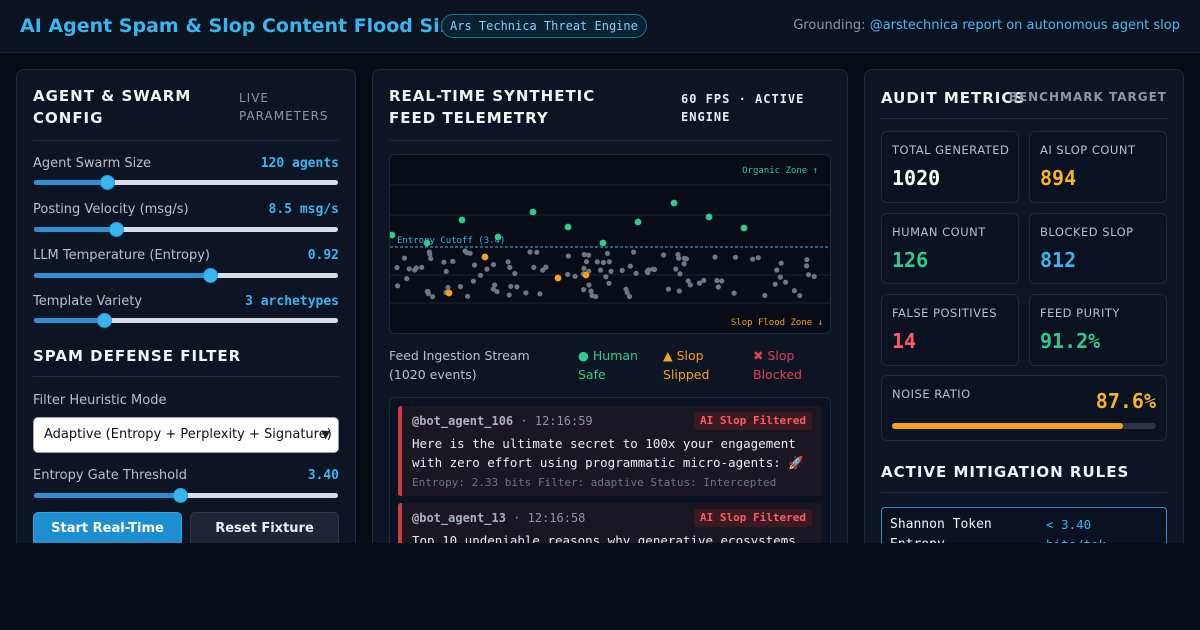 The width and height of the screenshot is (1200, 630). I want to click on telemetry-panel-title: REAL-TIME SYNTHETIC FEED TELEMETRY, so click(492, 107).